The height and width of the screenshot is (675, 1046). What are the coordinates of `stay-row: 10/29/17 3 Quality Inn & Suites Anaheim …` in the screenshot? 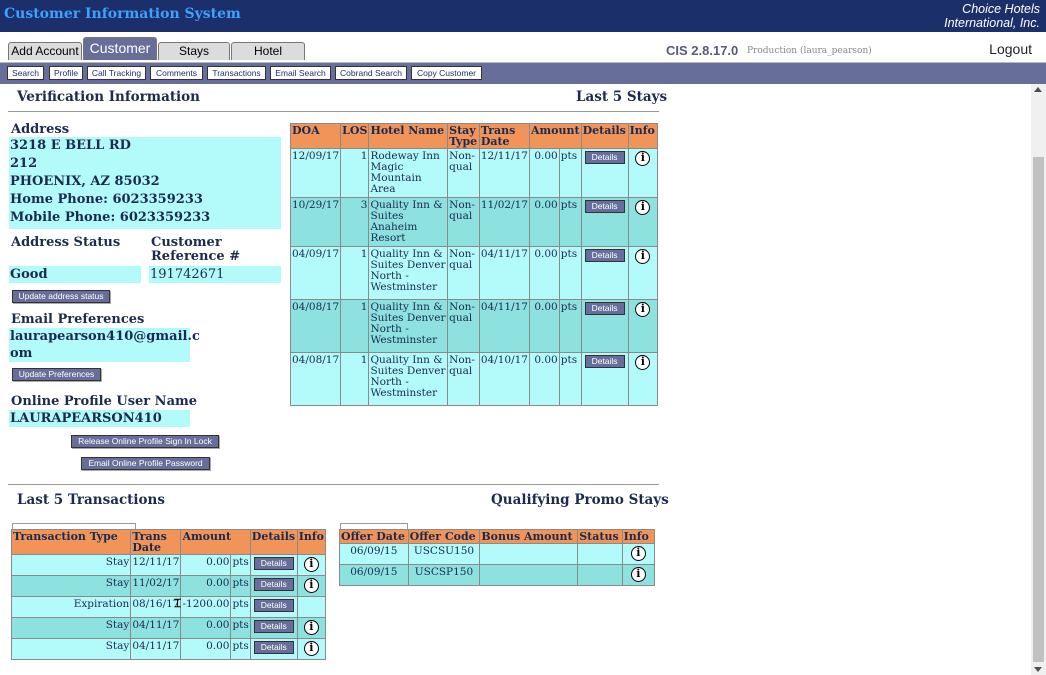 It's located at (474, 222).